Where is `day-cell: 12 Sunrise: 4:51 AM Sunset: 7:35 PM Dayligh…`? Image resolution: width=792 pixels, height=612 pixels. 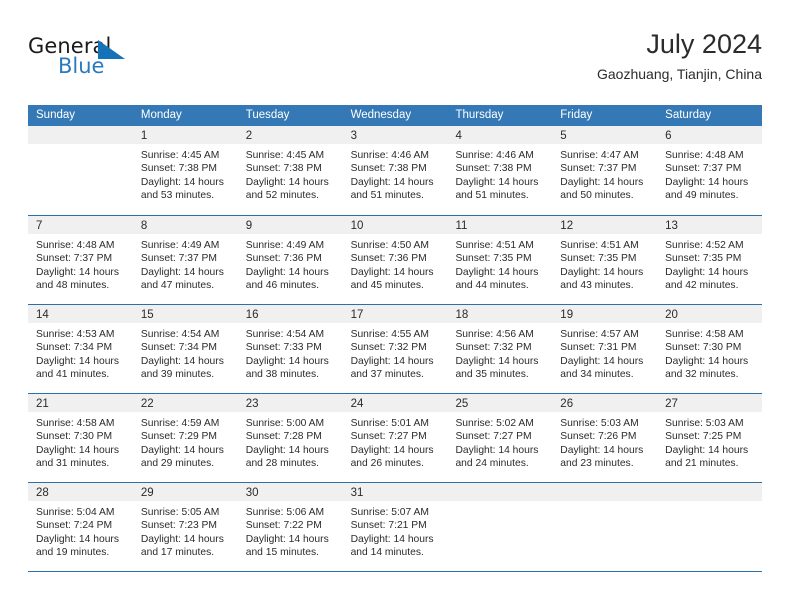
day-cell: 12 Sunrise: 4:51 AM Sunset: 7:35 PM Dayligh… is located at coordinates (605, 260).